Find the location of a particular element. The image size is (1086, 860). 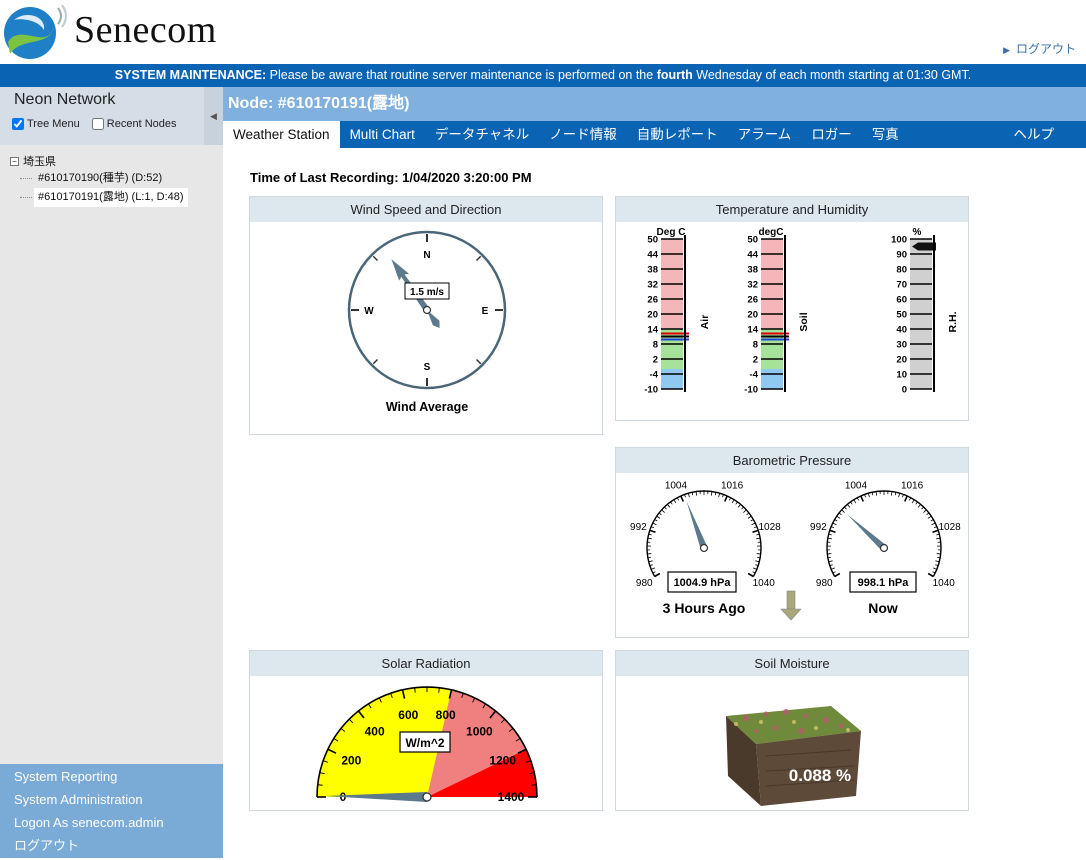

soil-tick-label: 32 is located at coordinates (752, 285).